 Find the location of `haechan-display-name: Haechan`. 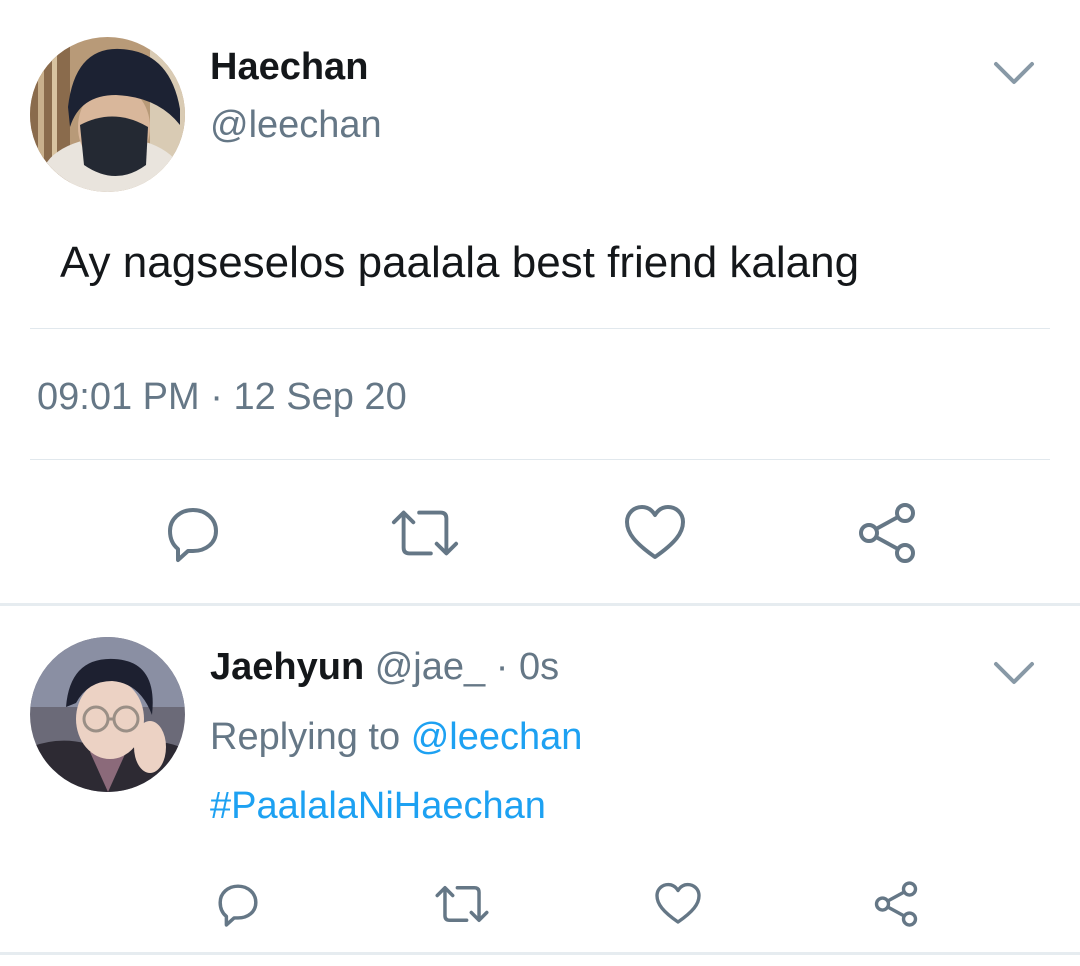

haechan-display-name: Haechan is located at coordinates (289, 67).